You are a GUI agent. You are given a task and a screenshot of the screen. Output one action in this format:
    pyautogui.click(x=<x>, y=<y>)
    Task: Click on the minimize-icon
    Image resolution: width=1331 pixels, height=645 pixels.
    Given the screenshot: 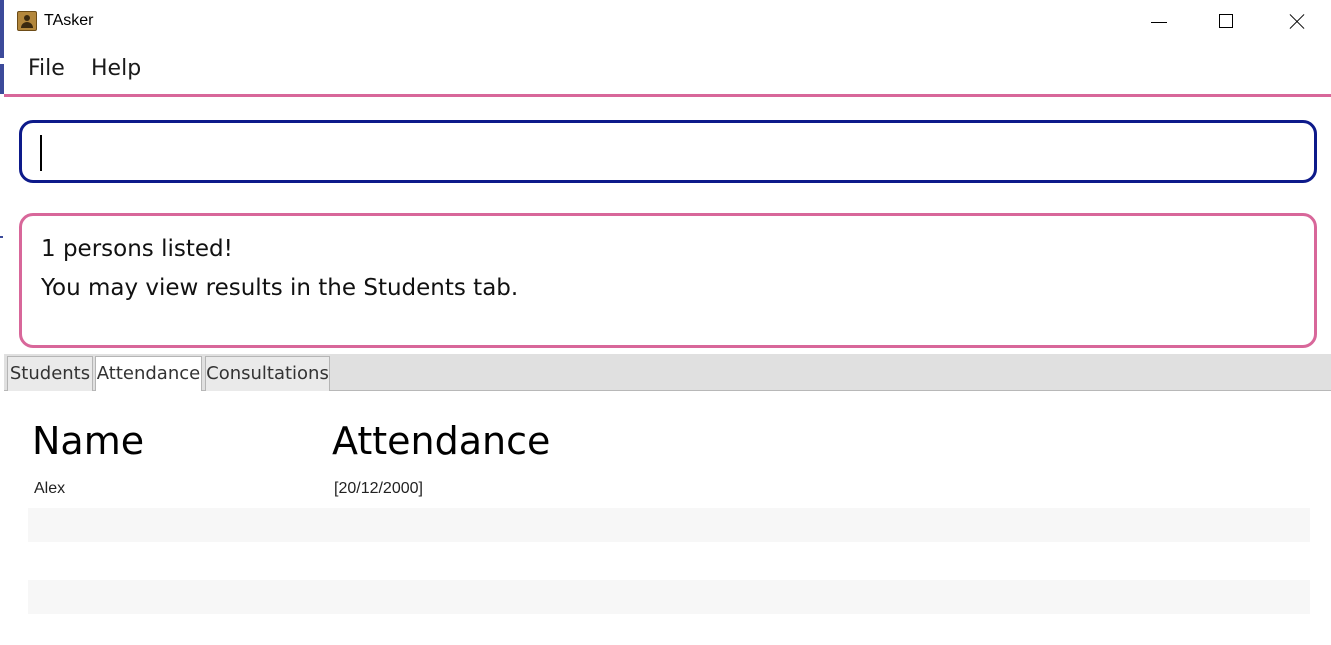 What is the action you would take?
    pyautogui.click(x=1159, y=22)
    